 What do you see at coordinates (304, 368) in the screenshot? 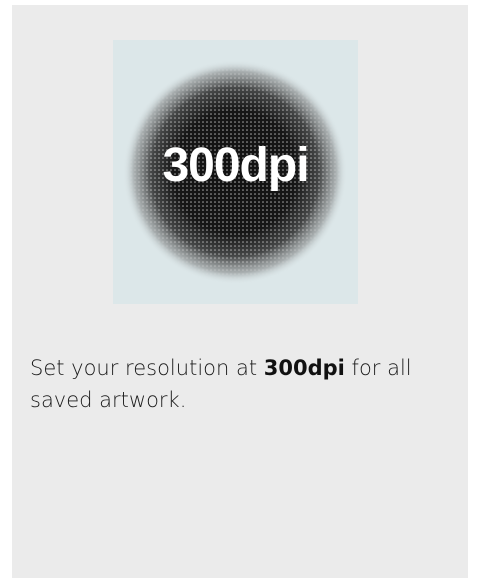
I see `caption-highlight: 300dpi` at bounding box center [304, 368].